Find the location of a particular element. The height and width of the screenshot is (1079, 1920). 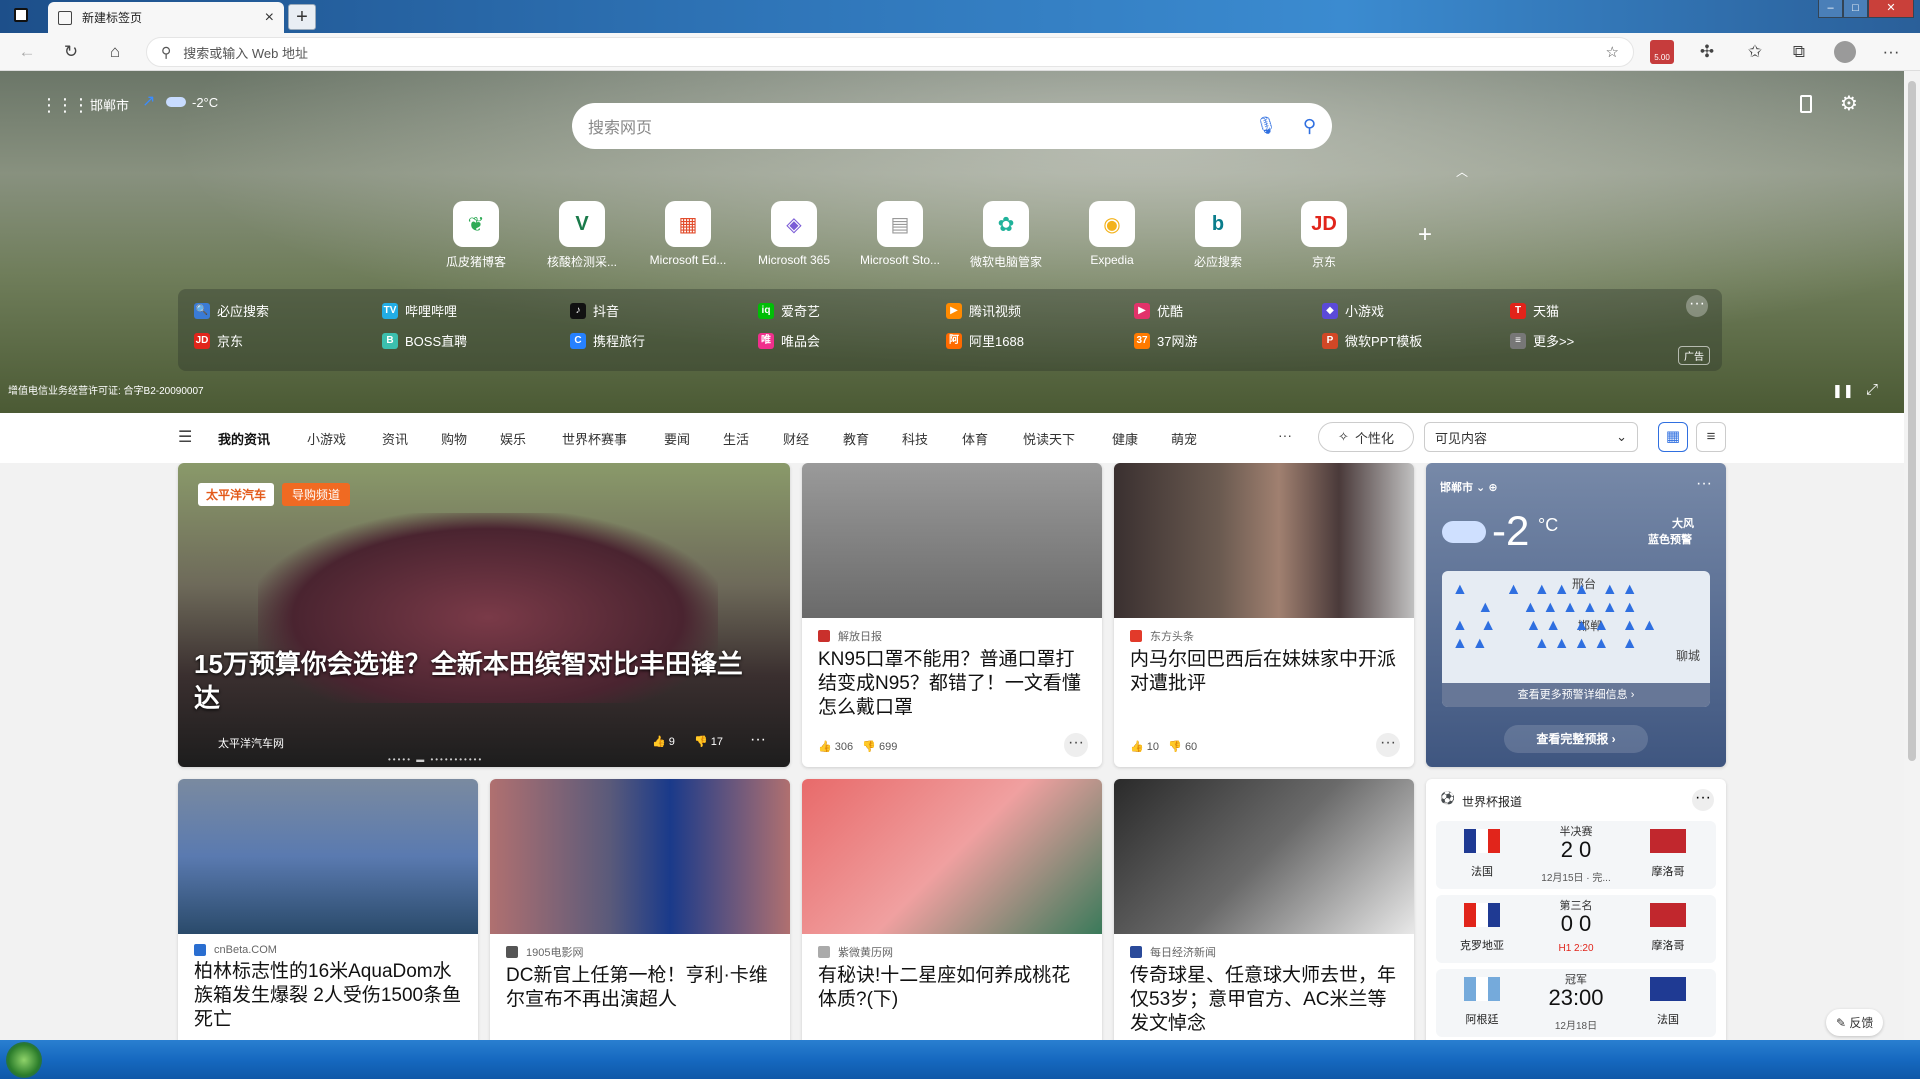

start-button is located at coordinates (24, 1060).